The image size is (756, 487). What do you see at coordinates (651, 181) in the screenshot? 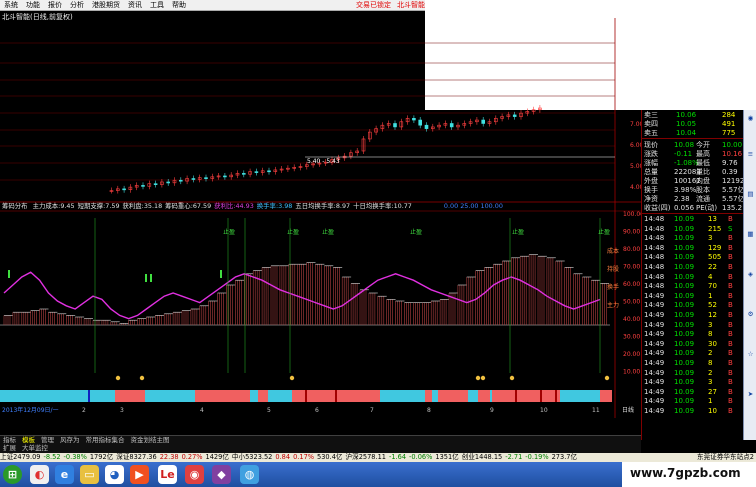
I see `quote-cell: 外盘` at bounding box center [651, 181].